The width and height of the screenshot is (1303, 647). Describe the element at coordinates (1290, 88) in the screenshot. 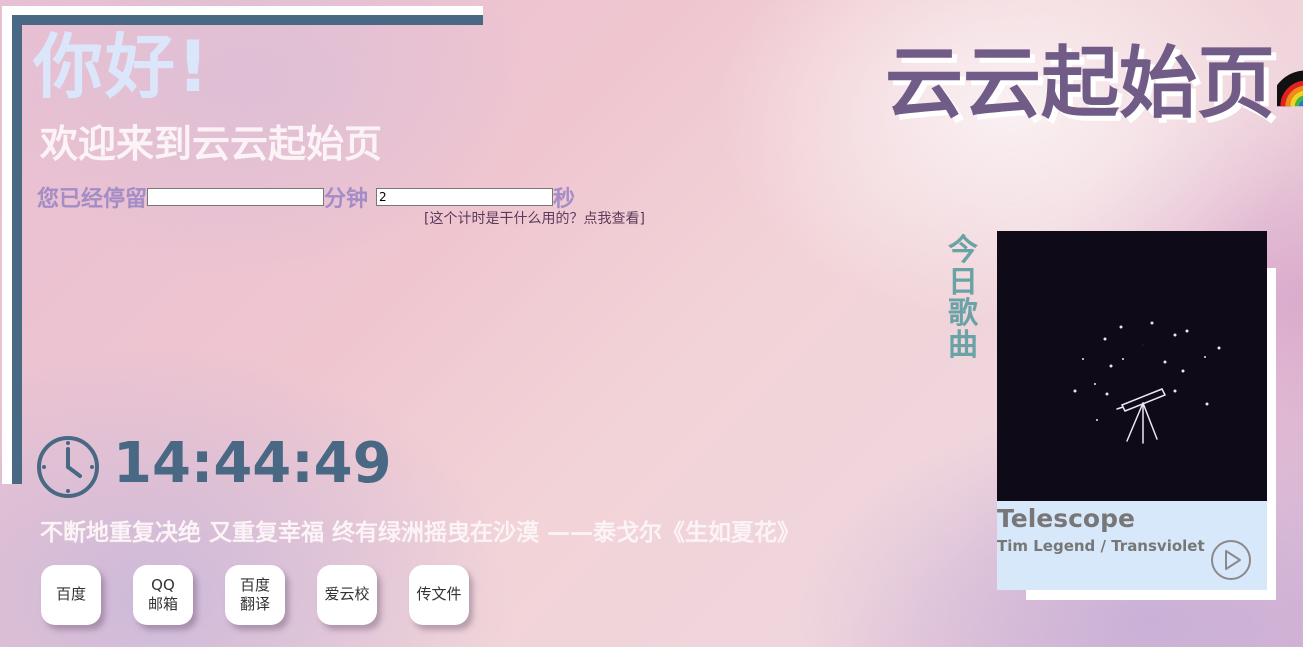

I see `rainbow-icon` at that location.